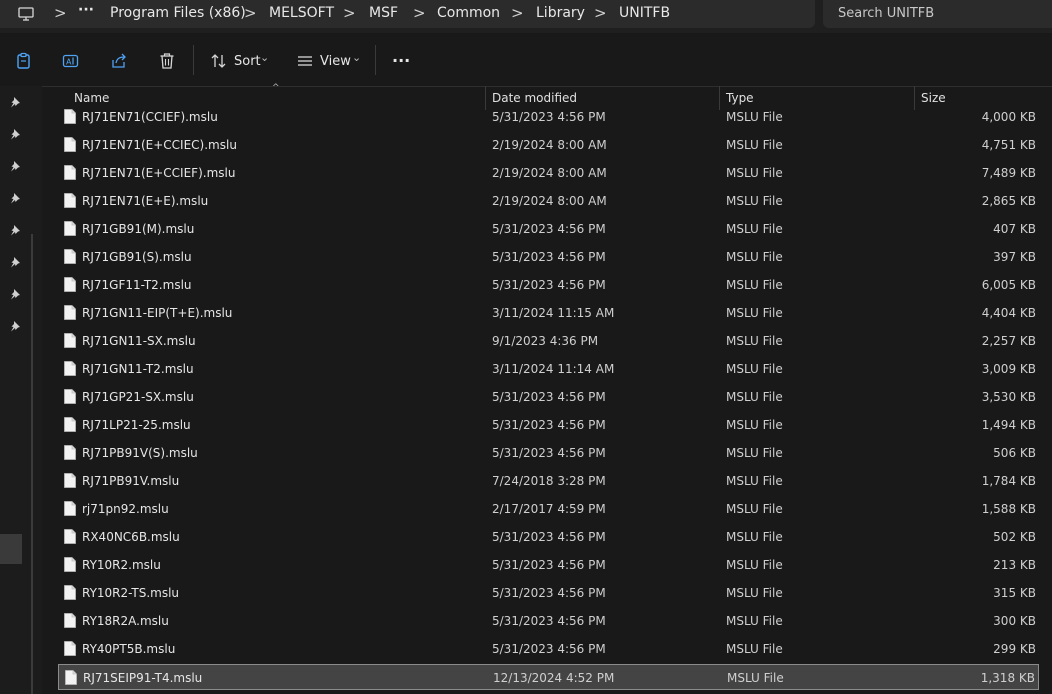  I want to click on navigation-pane, so click(21, 390).